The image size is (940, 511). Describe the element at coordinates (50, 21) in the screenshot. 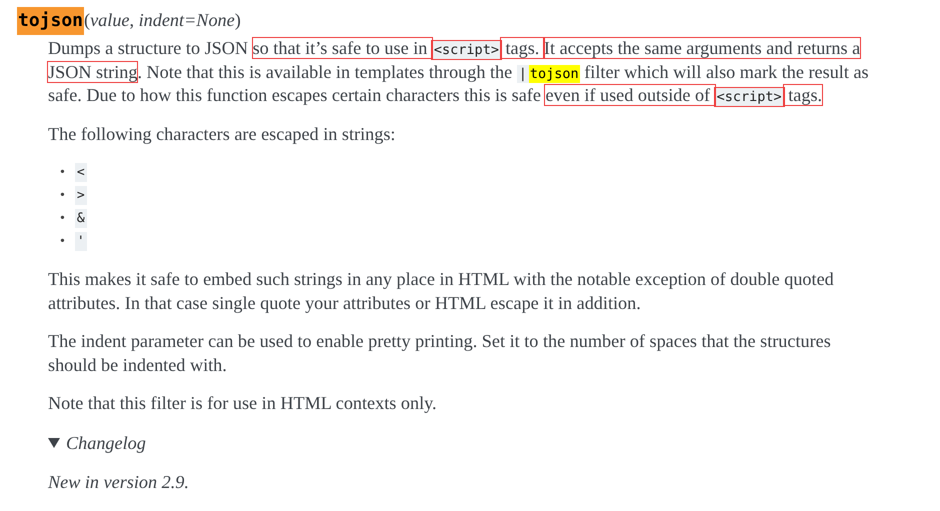

I see `function-name: tojson` at that location.